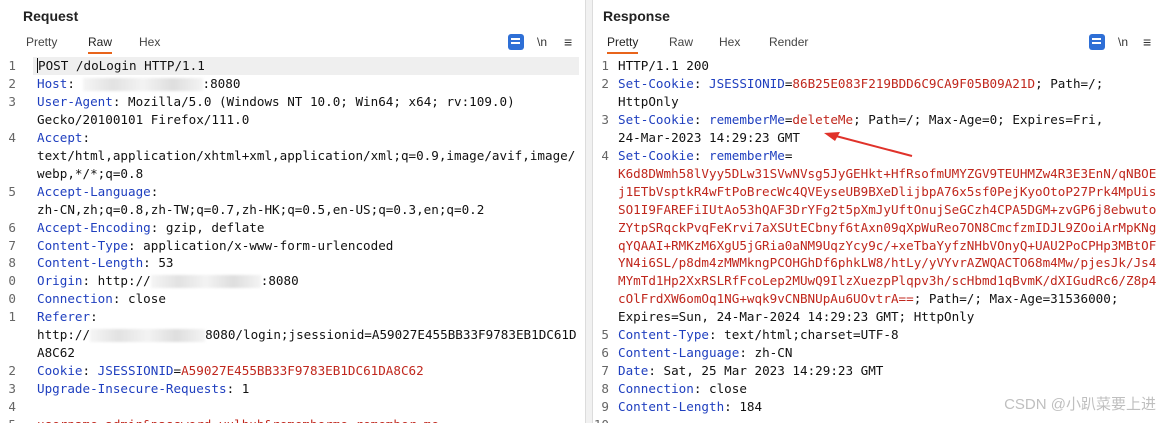  Describe the element at coordinates (132, 389) in the screenshot. I see `header-name: Upgrade-Insecure-Requests` at that location.